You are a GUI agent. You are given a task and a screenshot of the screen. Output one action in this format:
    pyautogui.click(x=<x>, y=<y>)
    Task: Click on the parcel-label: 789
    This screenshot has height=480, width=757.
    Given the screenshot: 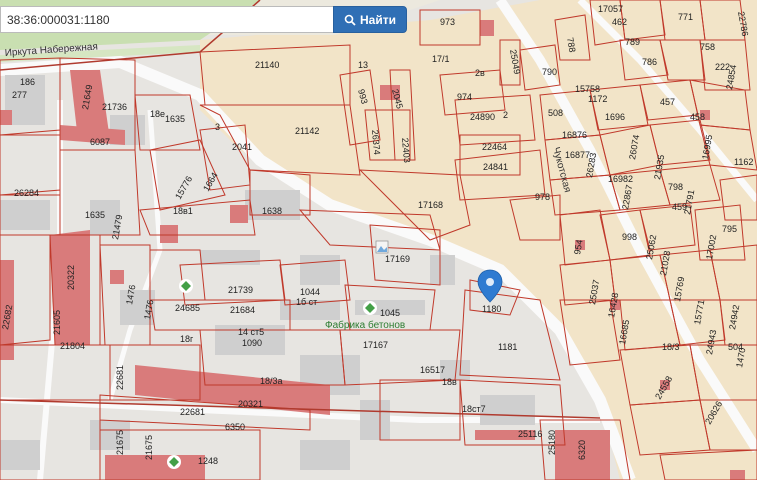 What is the action you would take?
    pyautogui.click(x=632, y=42)
    